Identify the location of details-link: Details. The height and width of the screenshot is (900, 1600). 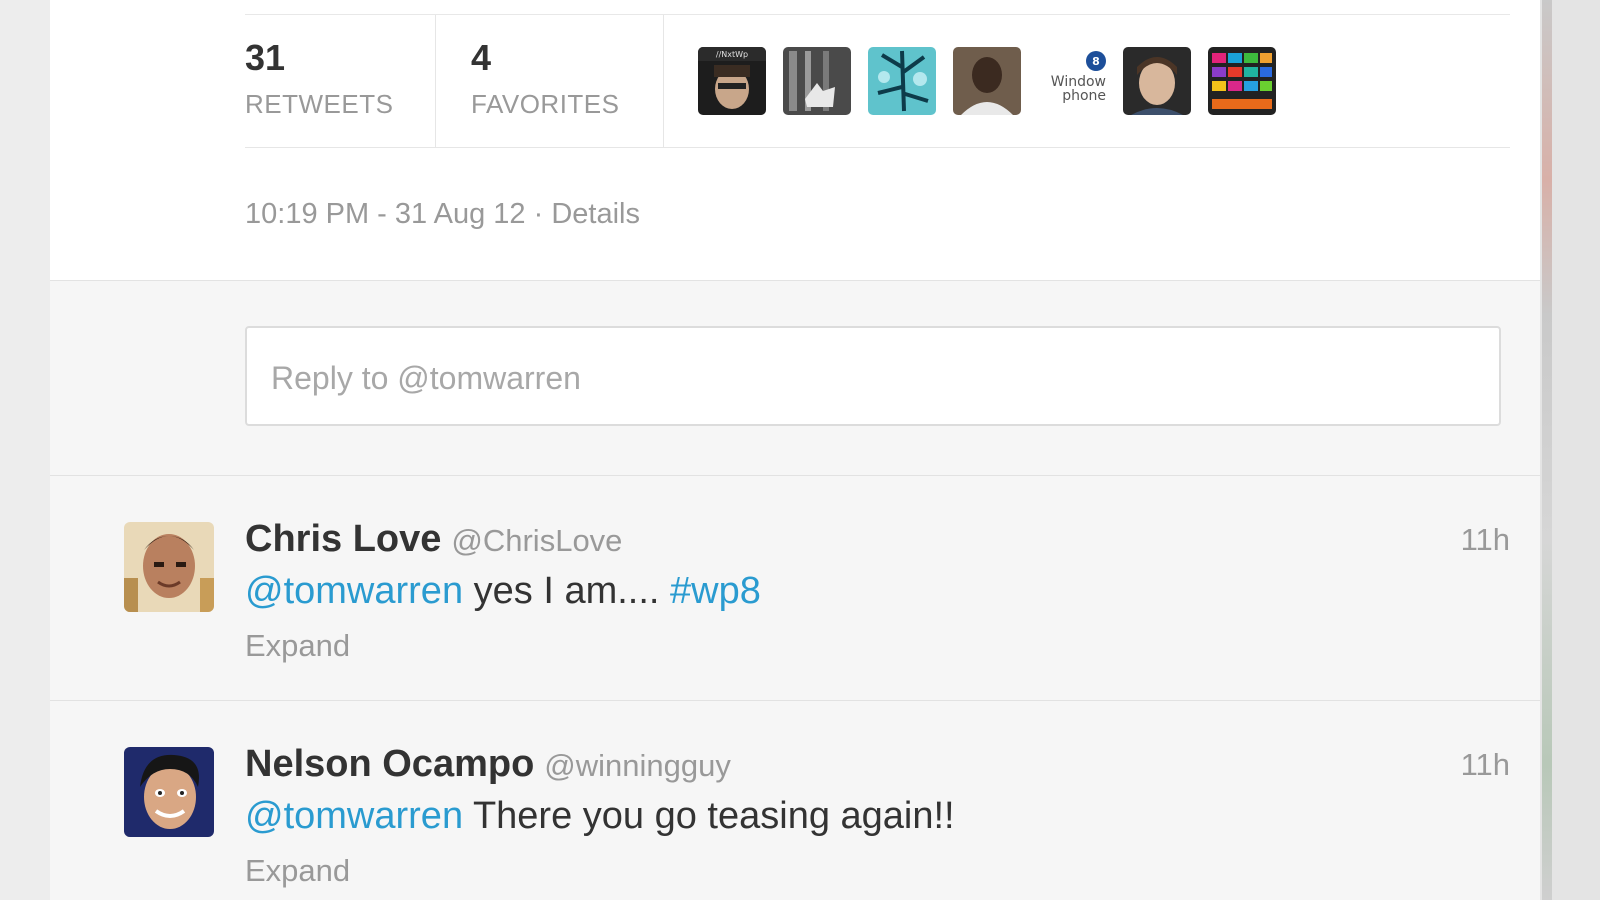
(595, 214).